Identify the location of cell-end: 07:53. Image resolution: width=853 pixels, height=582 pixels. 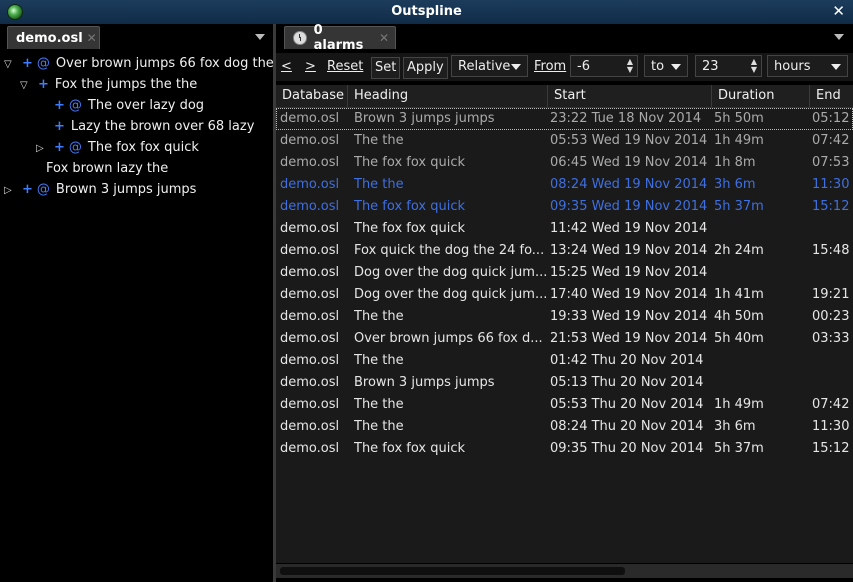
(831, 162).